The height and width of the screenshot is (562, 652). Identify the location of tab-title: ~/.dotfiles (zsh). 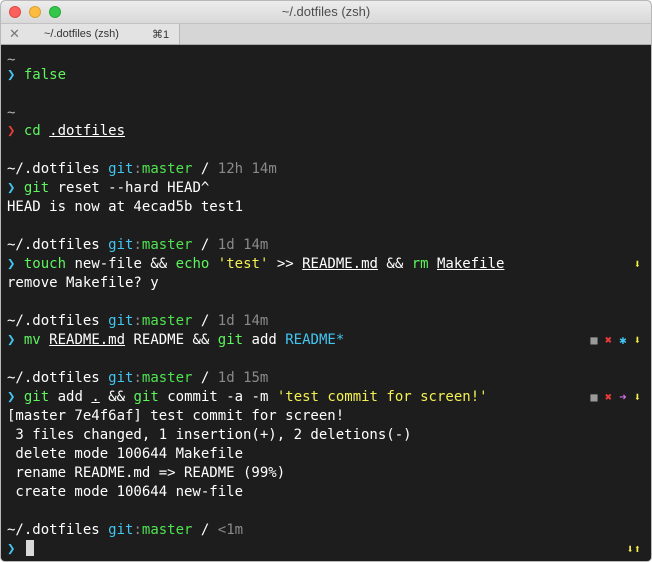
(81, 34).